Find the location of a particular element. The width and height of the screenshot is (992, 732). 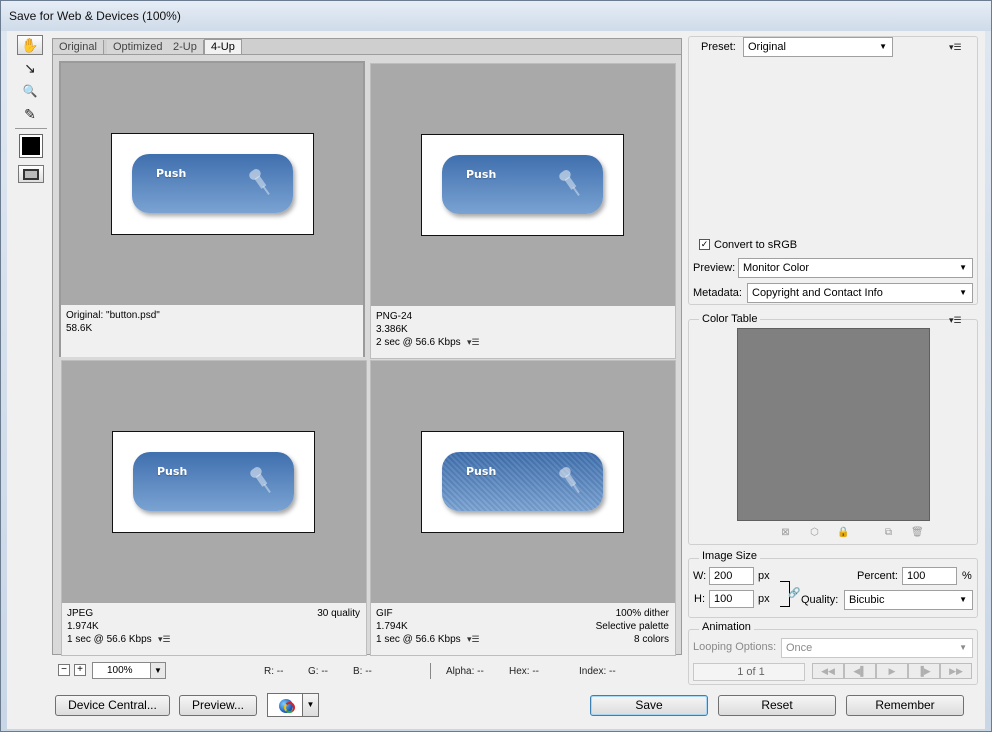

preset-select: Original ▼ is located at coordinates (818, 47).